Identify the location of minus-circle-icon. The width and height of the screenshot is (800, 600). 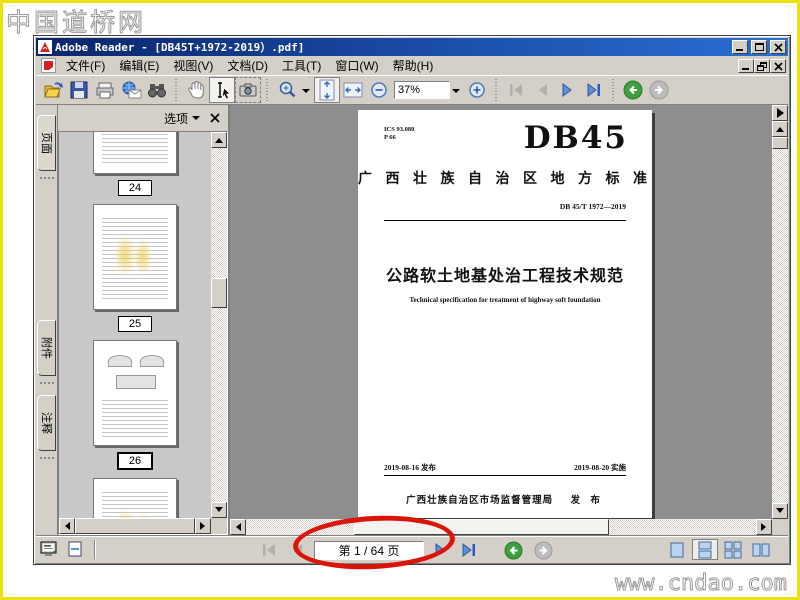
(379, 90).